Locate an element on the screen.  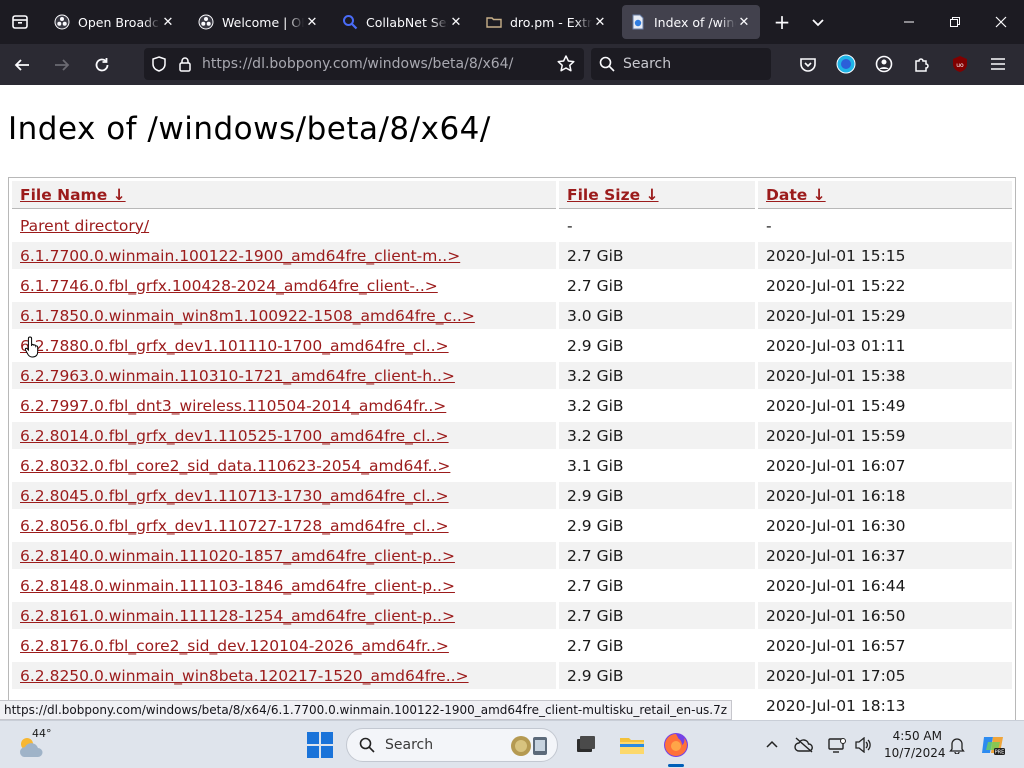
account-icon is located at coordinates (884, 64).